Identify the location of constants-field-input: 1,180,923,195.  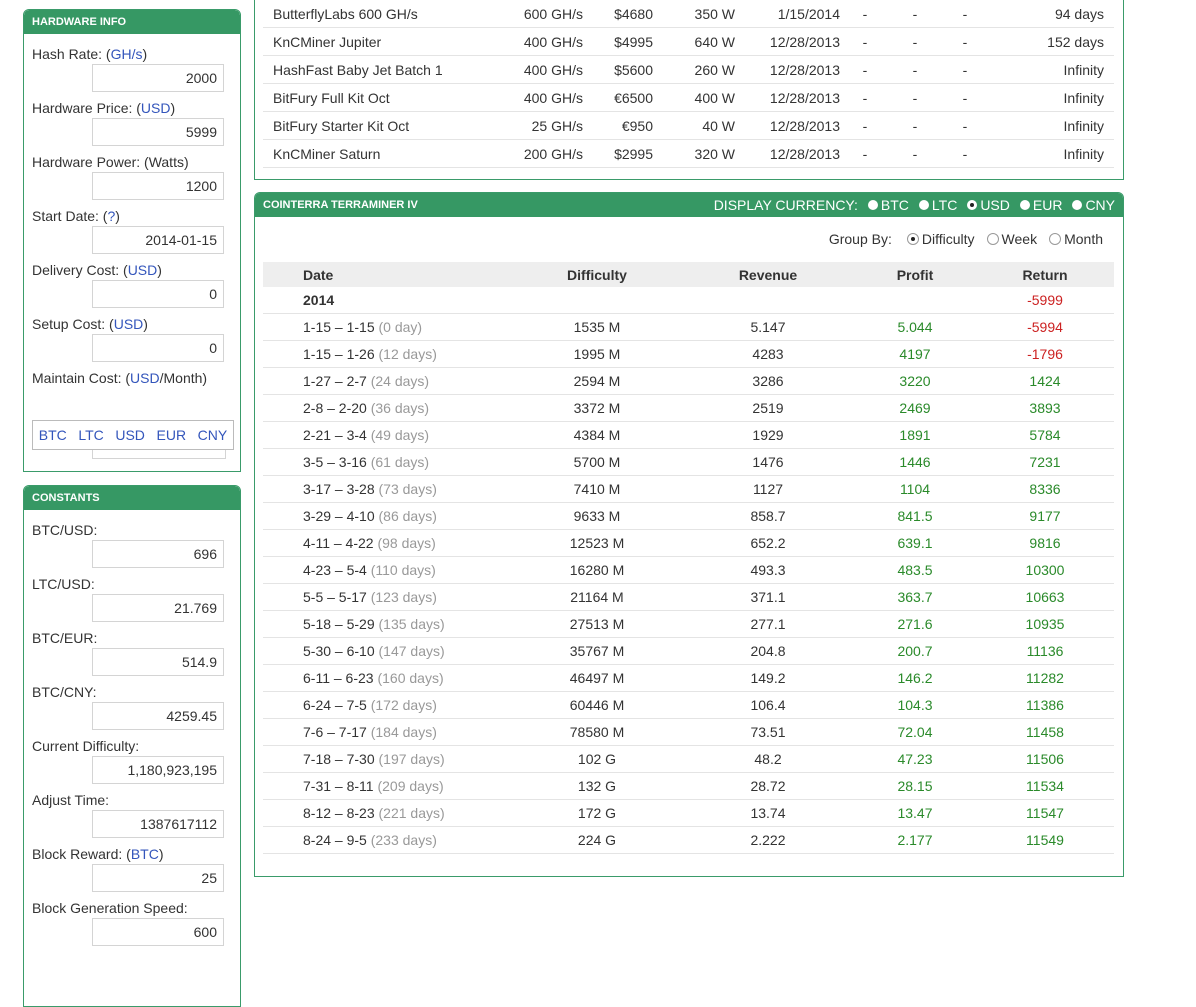
(158, 770).